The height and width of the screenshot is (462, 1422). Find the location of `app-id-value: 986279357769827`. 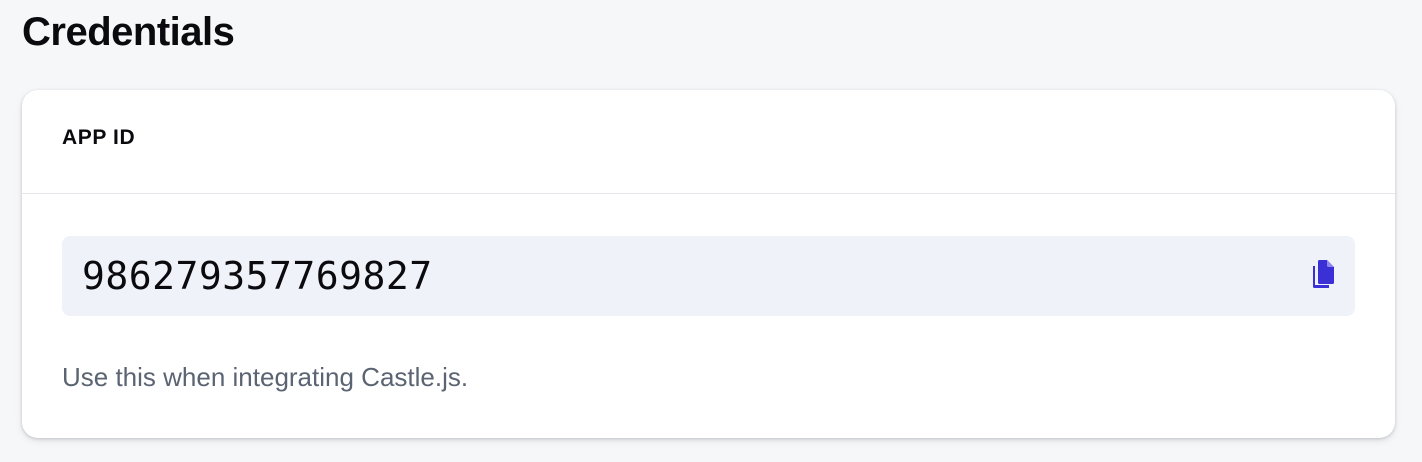

app-id-value: 986279357769827 is located at coordinates (257, 276).